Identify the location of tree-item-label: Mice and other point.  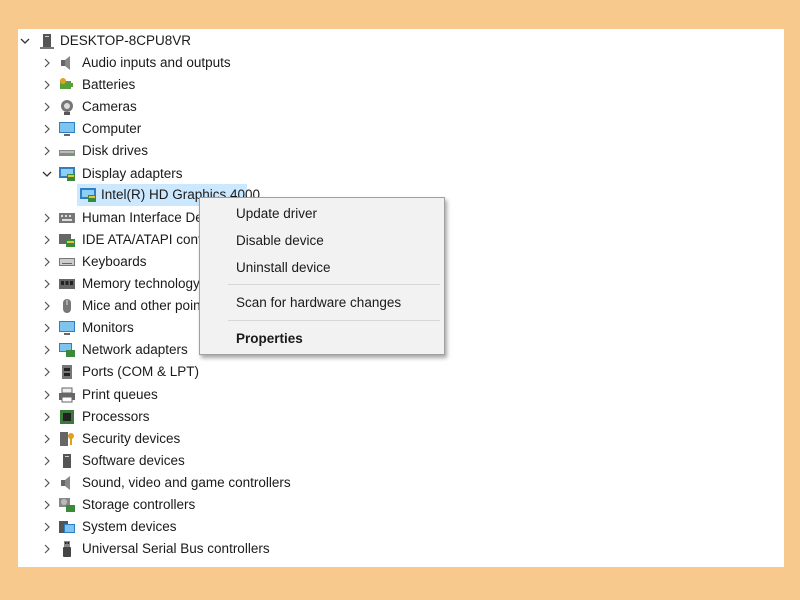
(143, 306).